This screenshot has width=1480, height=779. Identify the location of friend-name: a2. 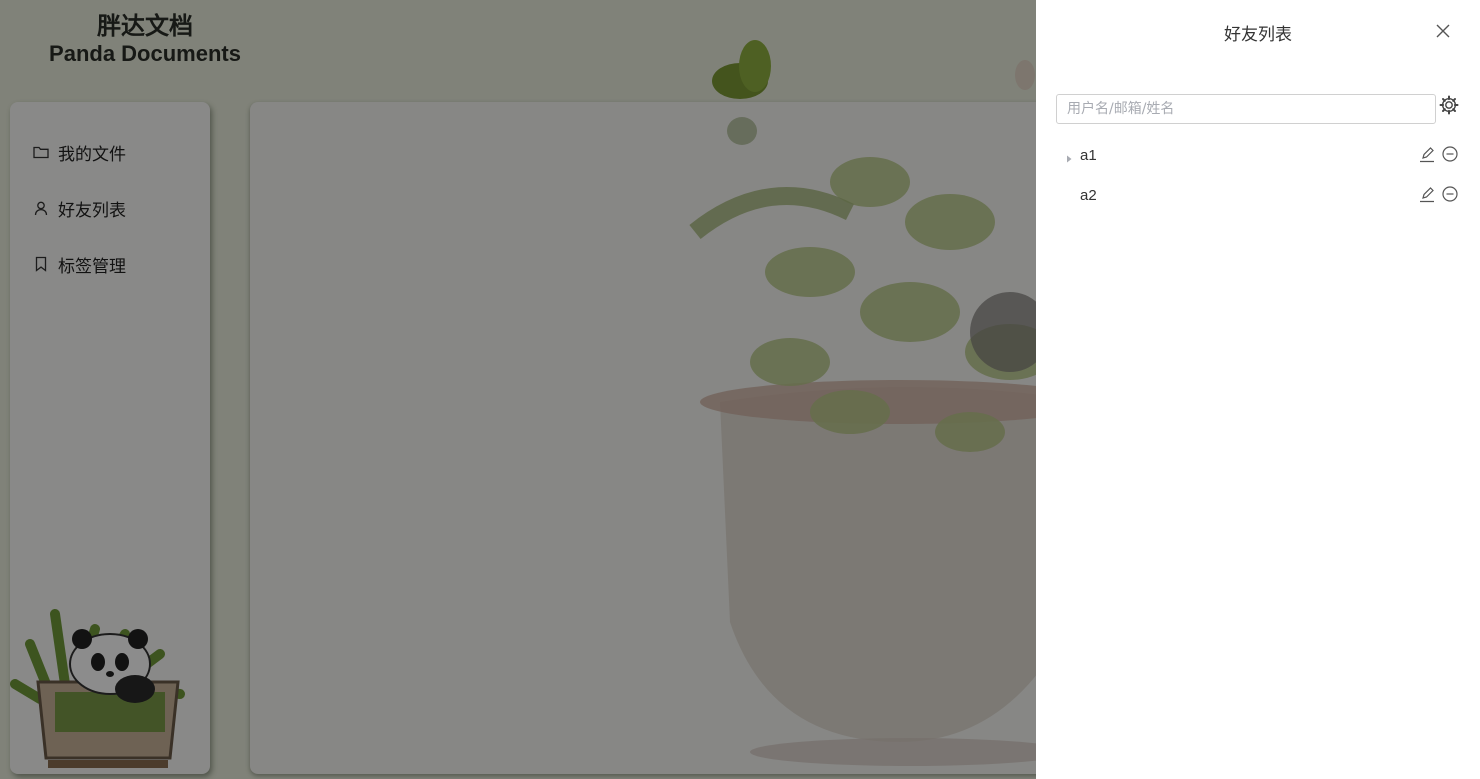
(1088, 195).